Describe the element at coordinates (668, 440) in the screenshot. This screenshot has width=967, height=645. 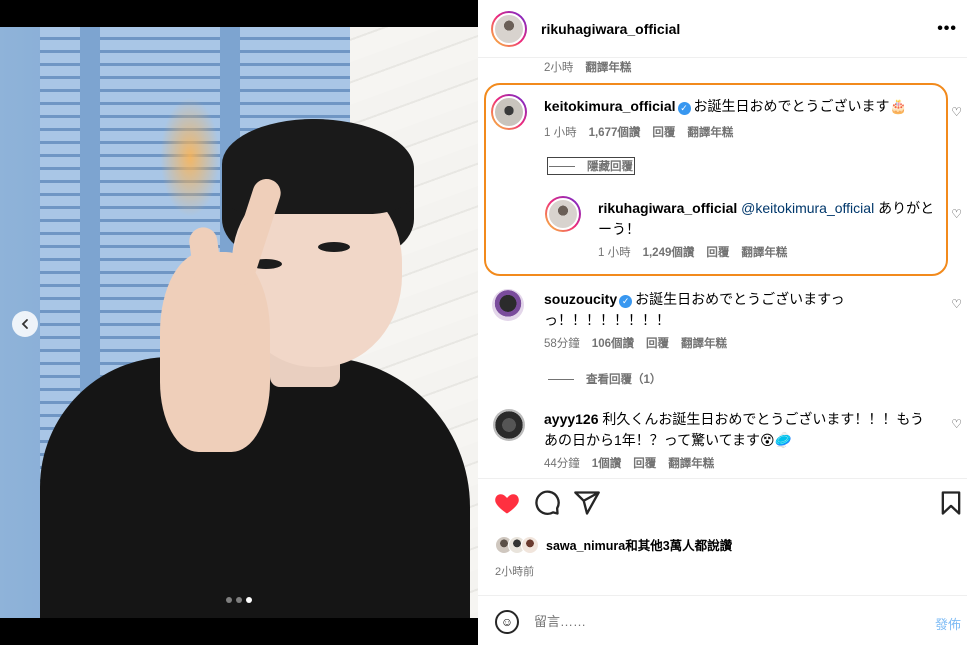
I see `comment-text-line2: あの日から1年！？って驚いてます😵🥏` at that location.